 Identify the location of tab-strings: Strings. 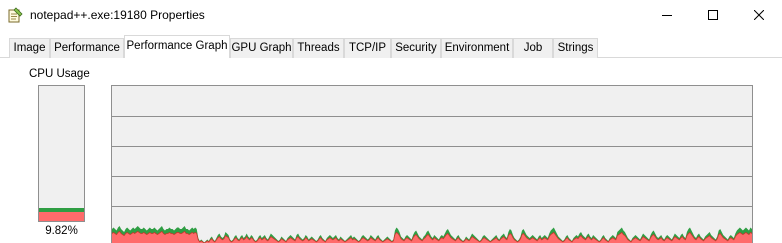
(575, 48).